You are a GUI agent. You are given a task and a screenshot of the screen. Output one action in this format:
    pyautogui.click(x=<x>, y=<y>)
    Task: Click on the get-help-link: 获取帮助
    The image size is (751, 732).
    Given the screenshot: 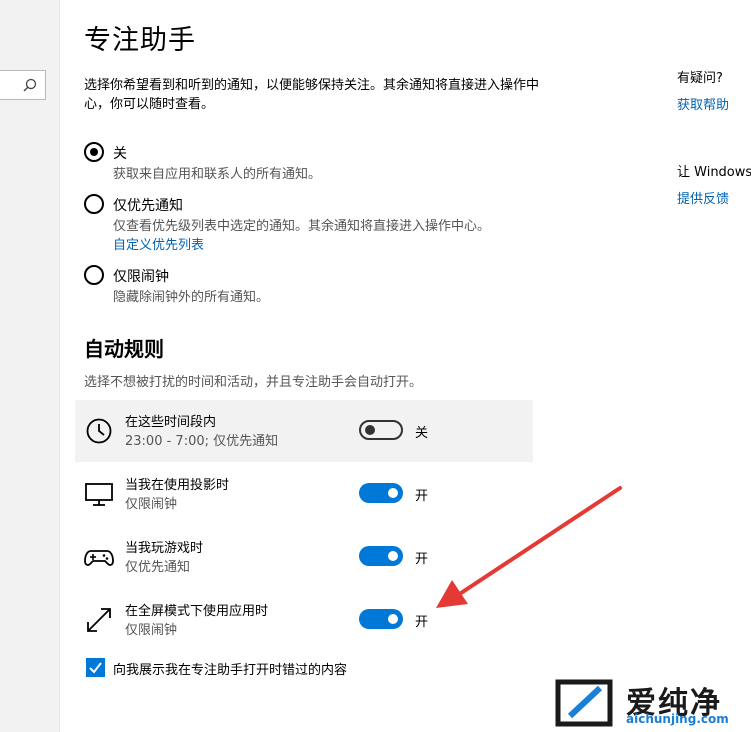 What is the action you would take?
    pyautogui.click(x=703, y=103)
    